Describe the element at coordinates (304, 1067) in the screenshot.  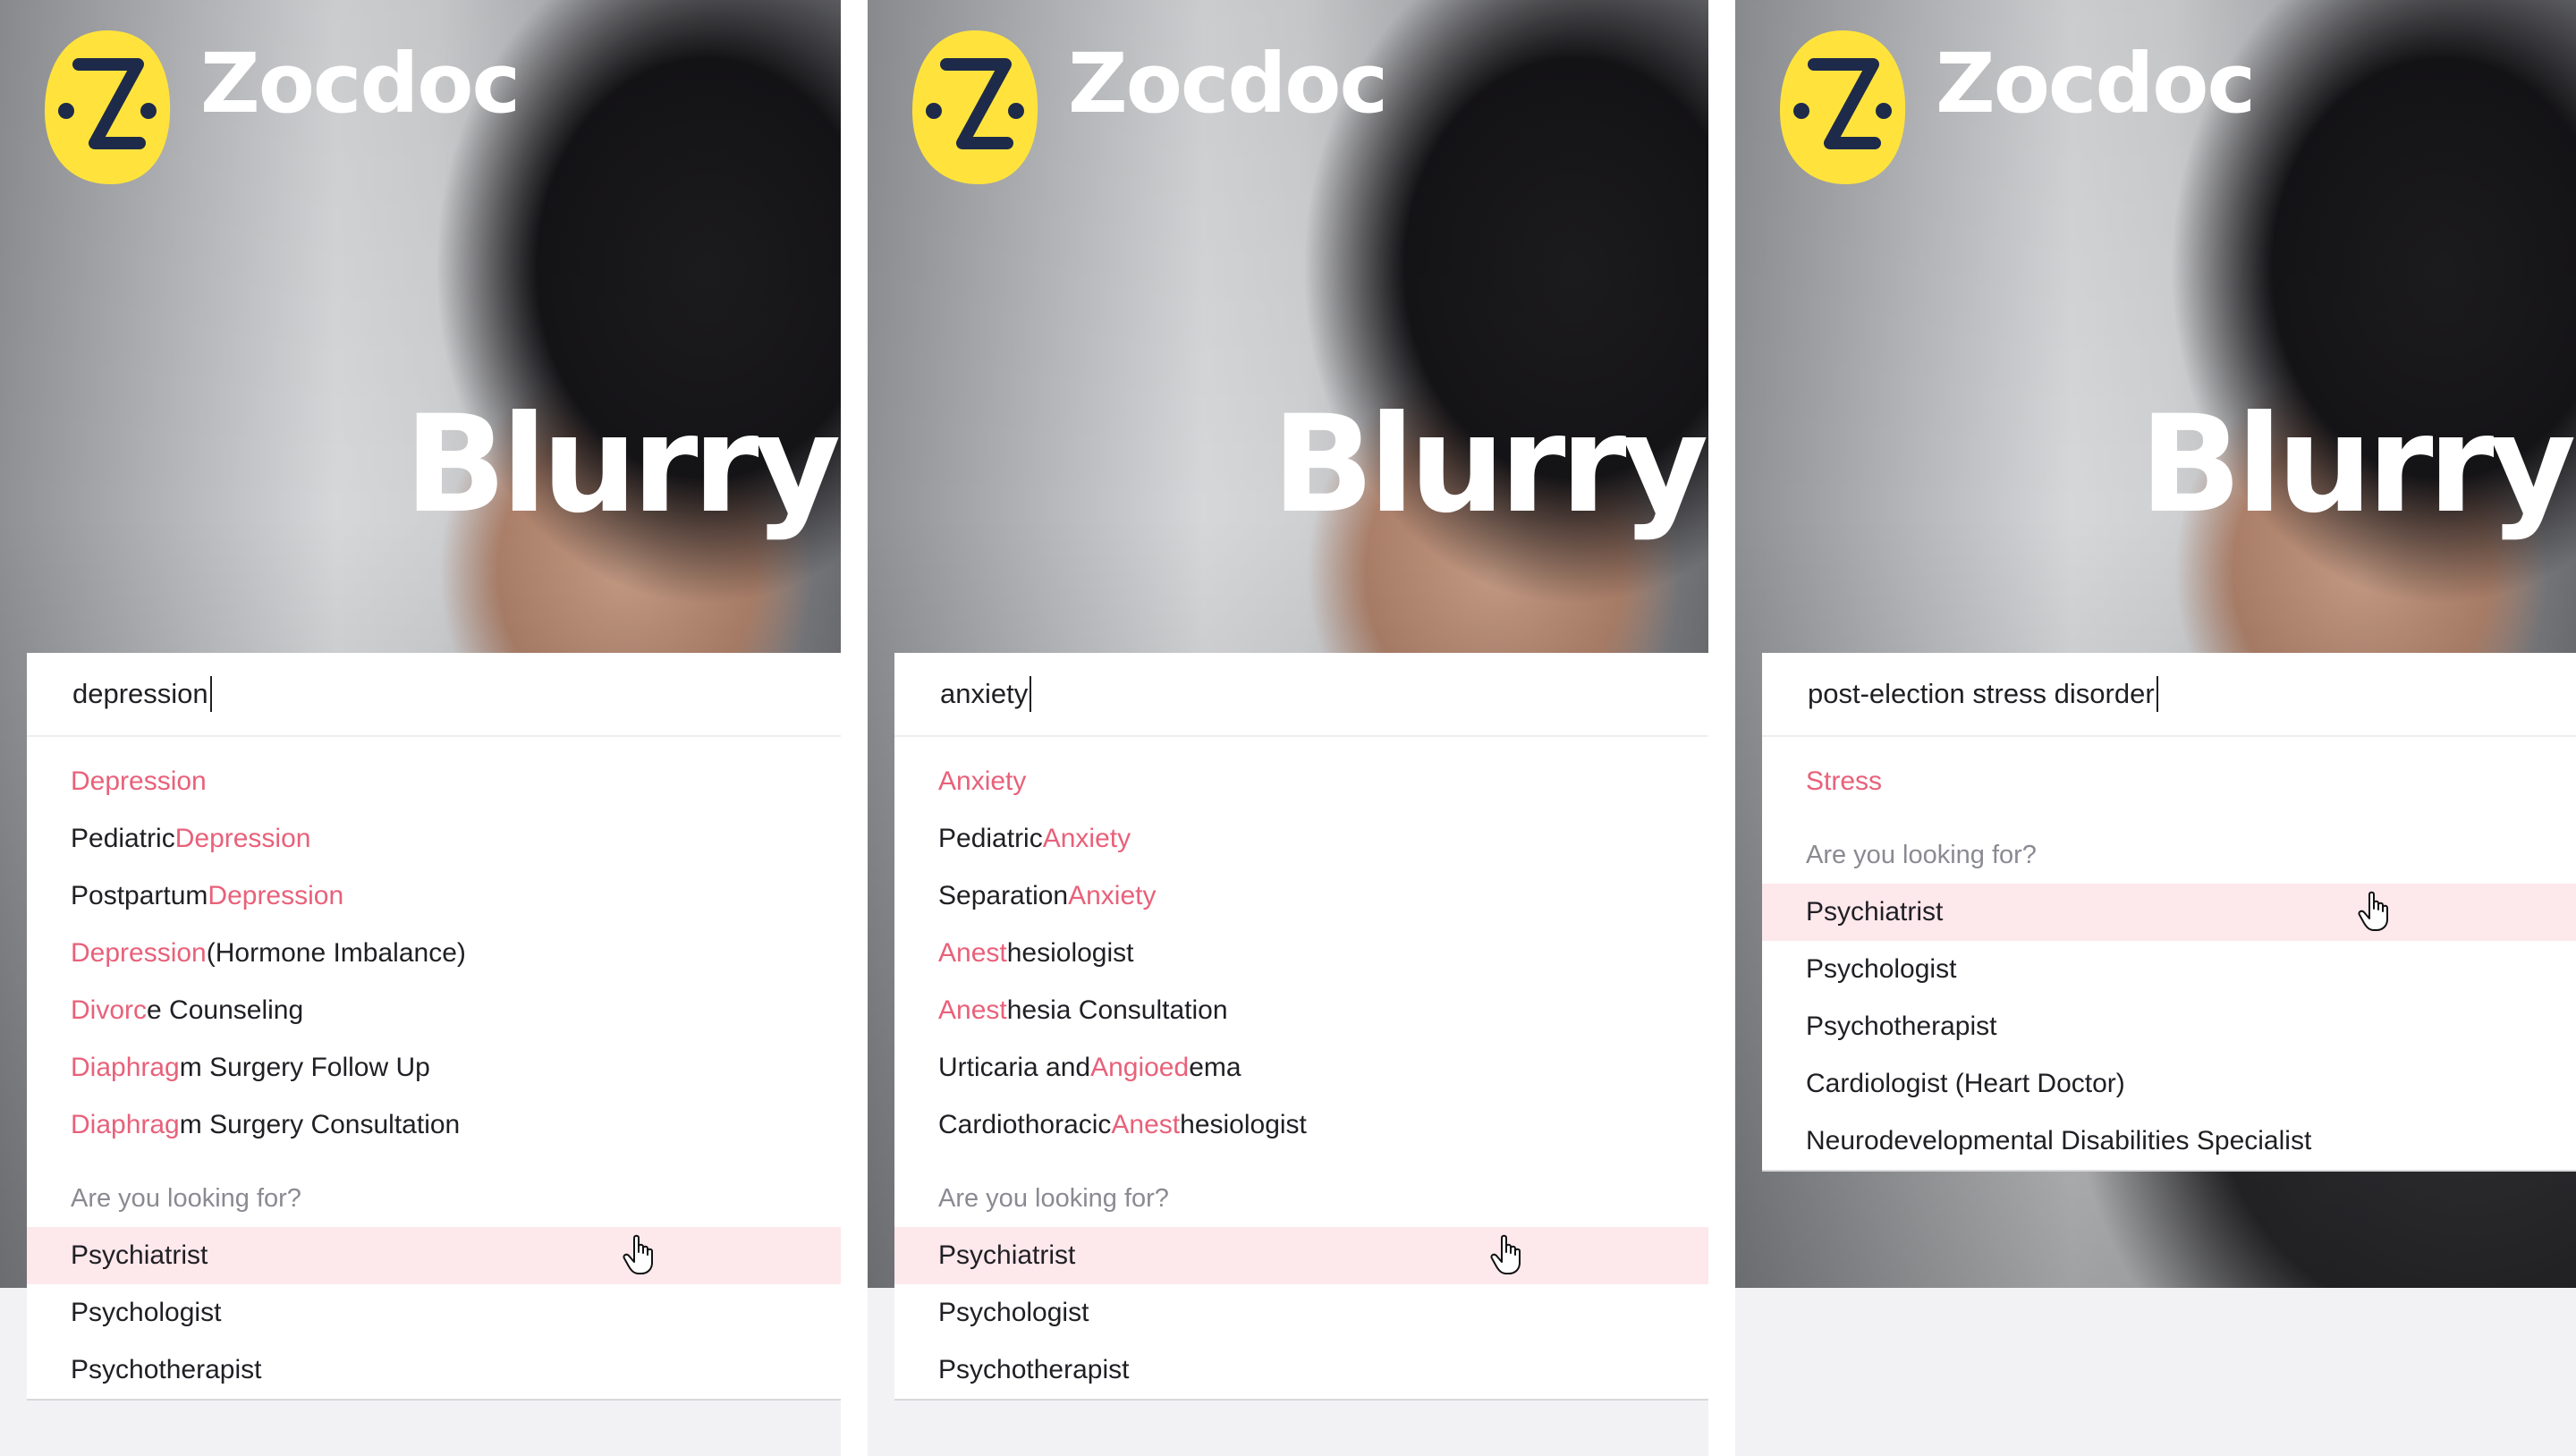
I see `result-text: m Surgery Follow Up` at that location.